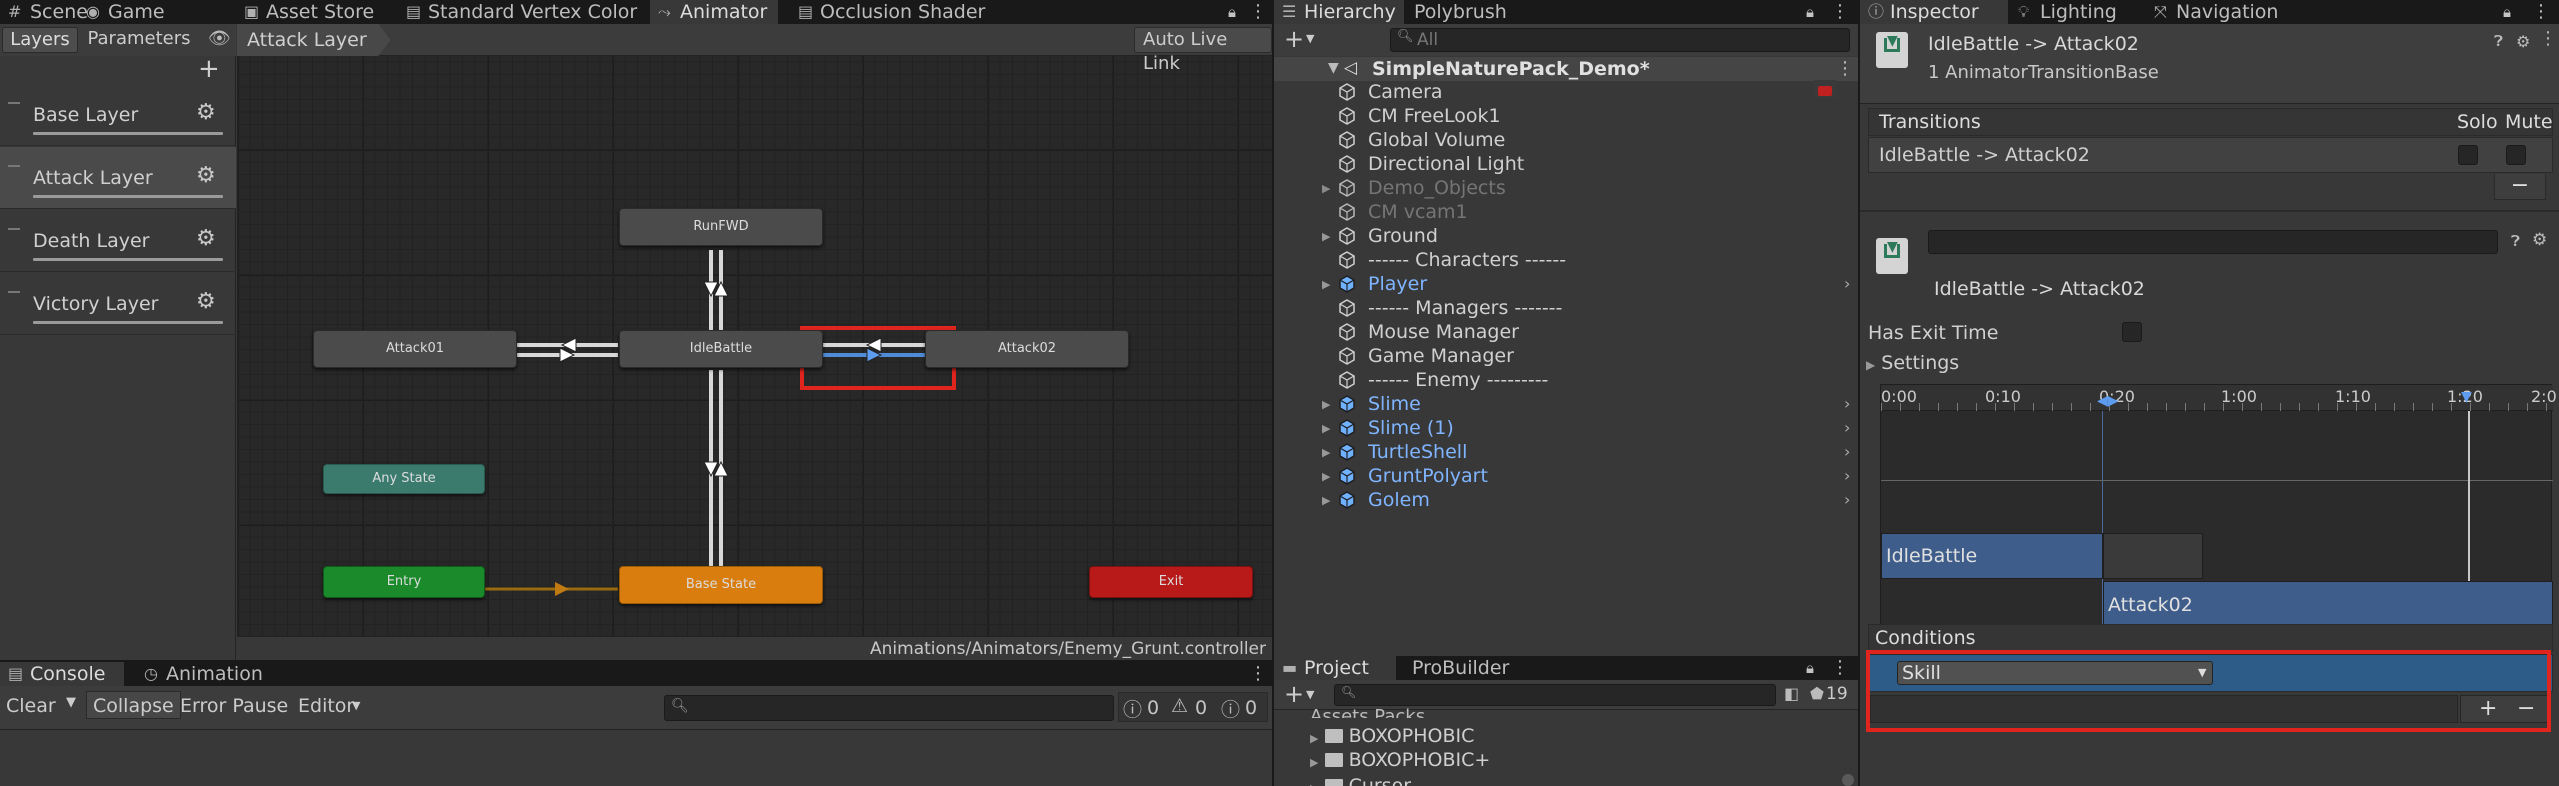  What do you see at coordinates (2132, 332) in the screenshot?
I see `has-exit-time-checkbox` at bounding box center [2132, 332].